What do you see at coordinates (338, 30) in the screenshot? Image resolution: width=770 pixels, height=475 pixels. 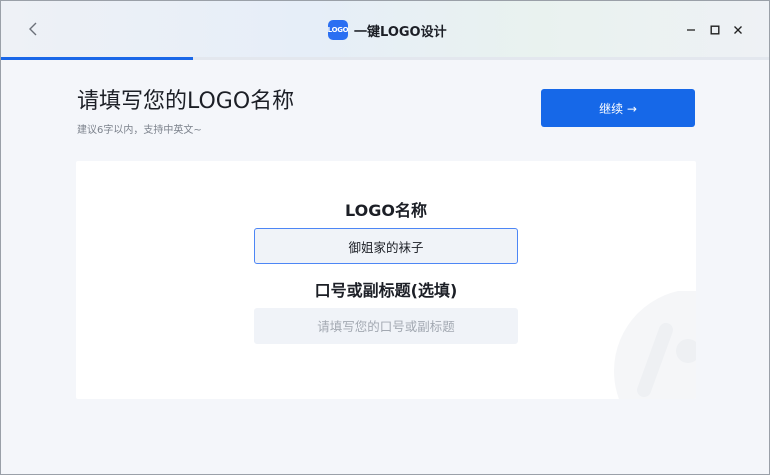 I see `app-logo-icon: LOGO` at bounding box center [338, 30].